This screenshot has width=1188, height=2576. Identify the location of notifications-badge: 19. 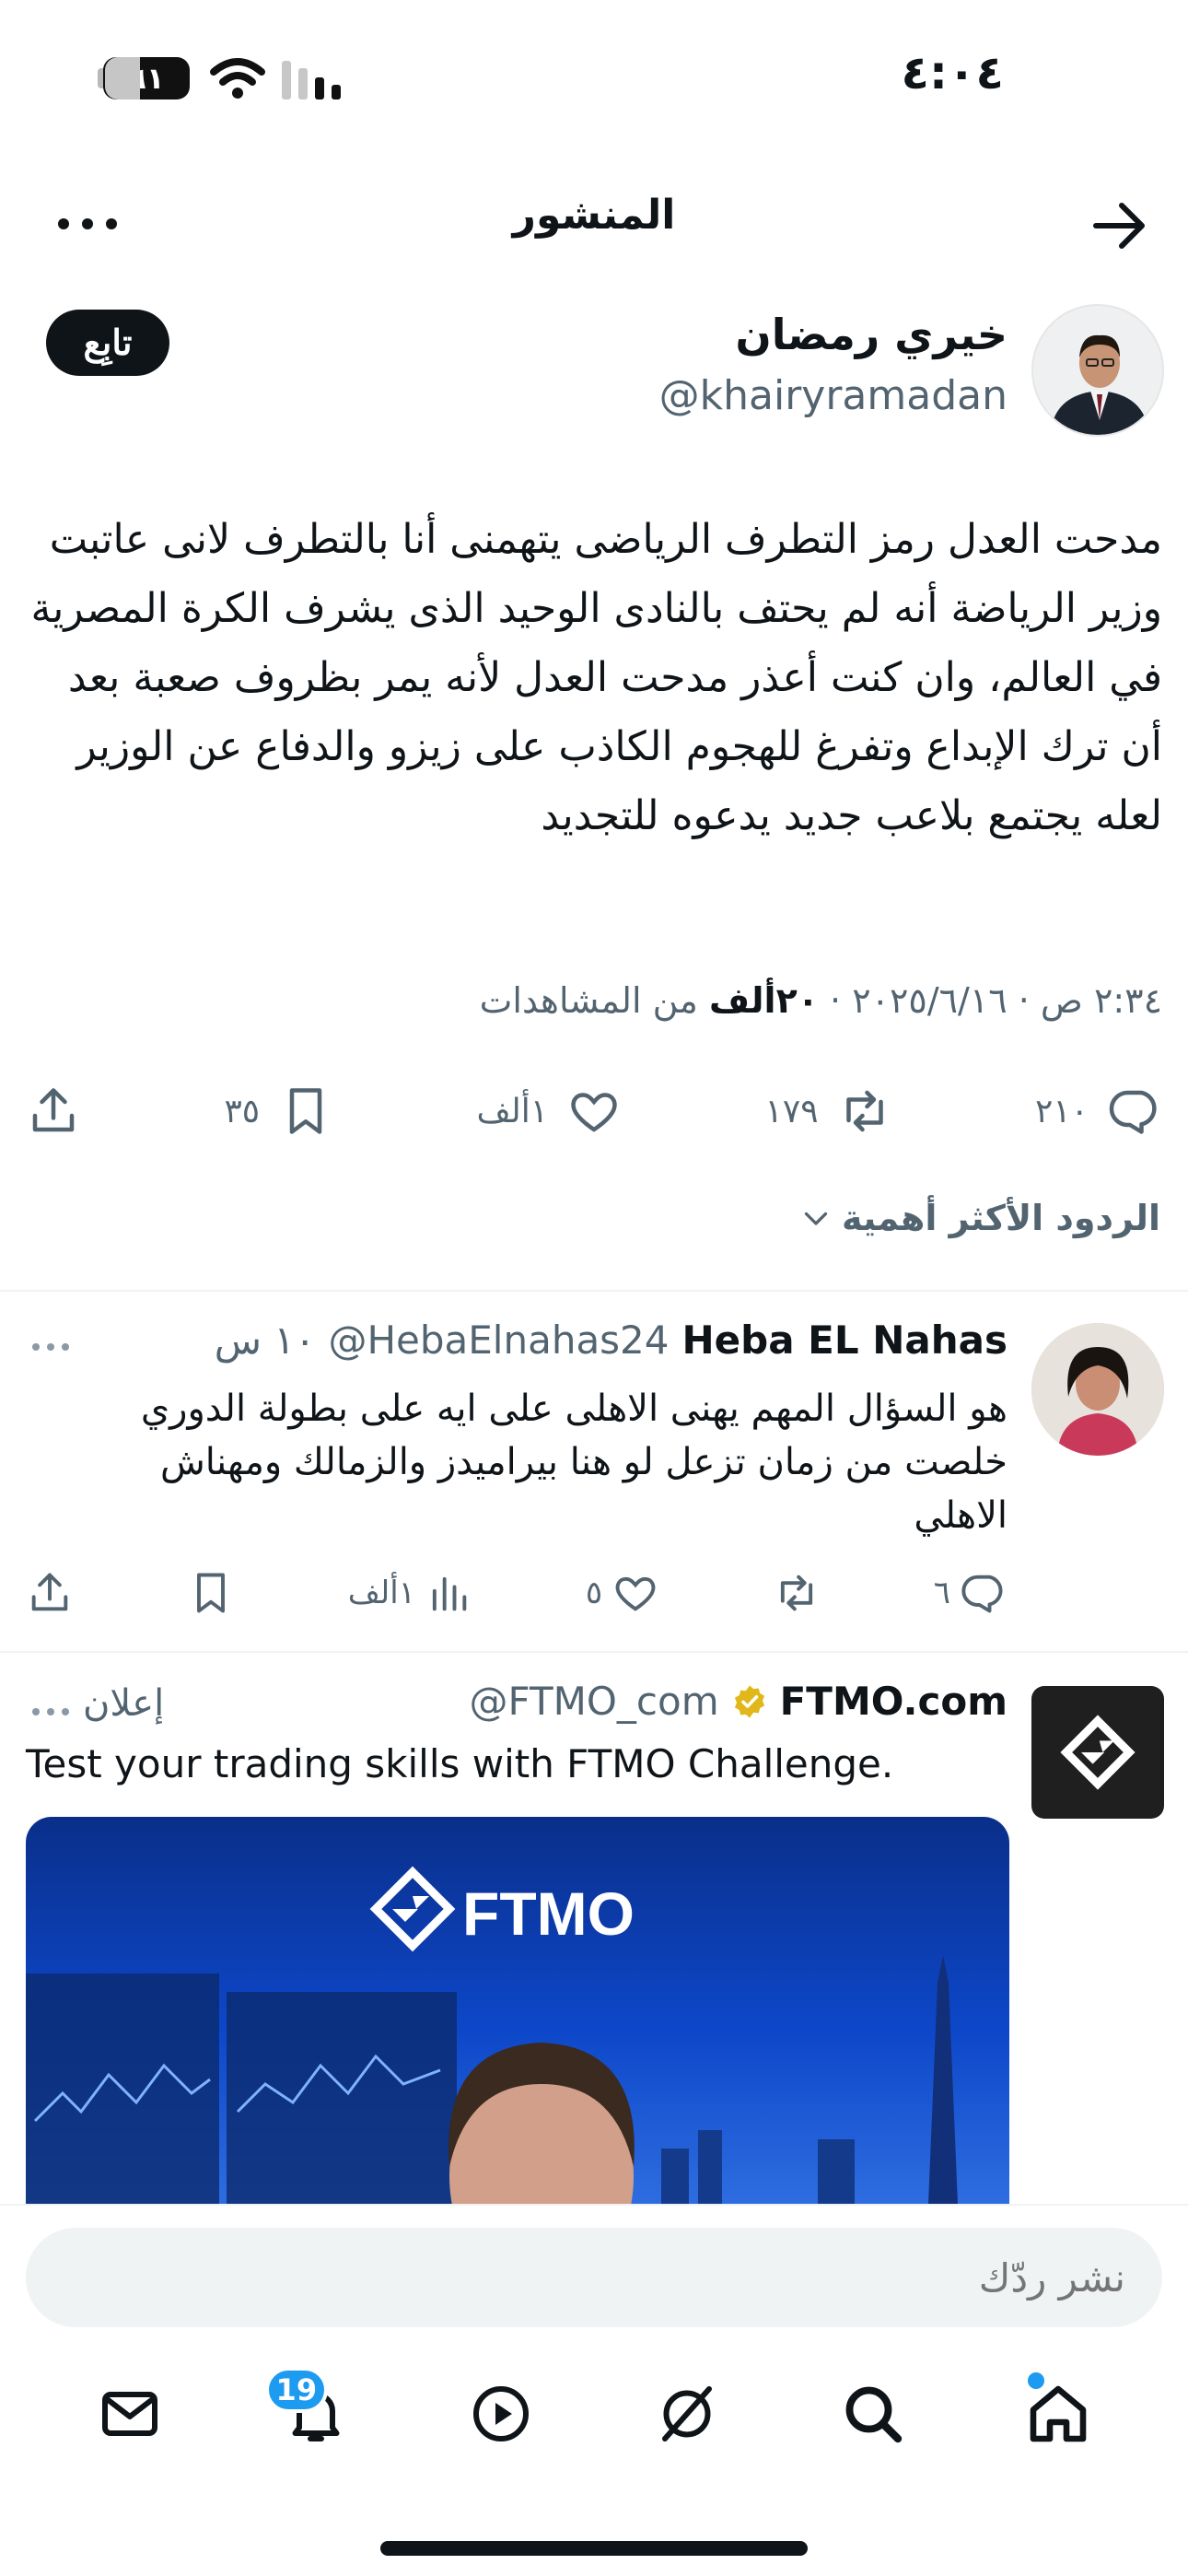
(296, 2390).